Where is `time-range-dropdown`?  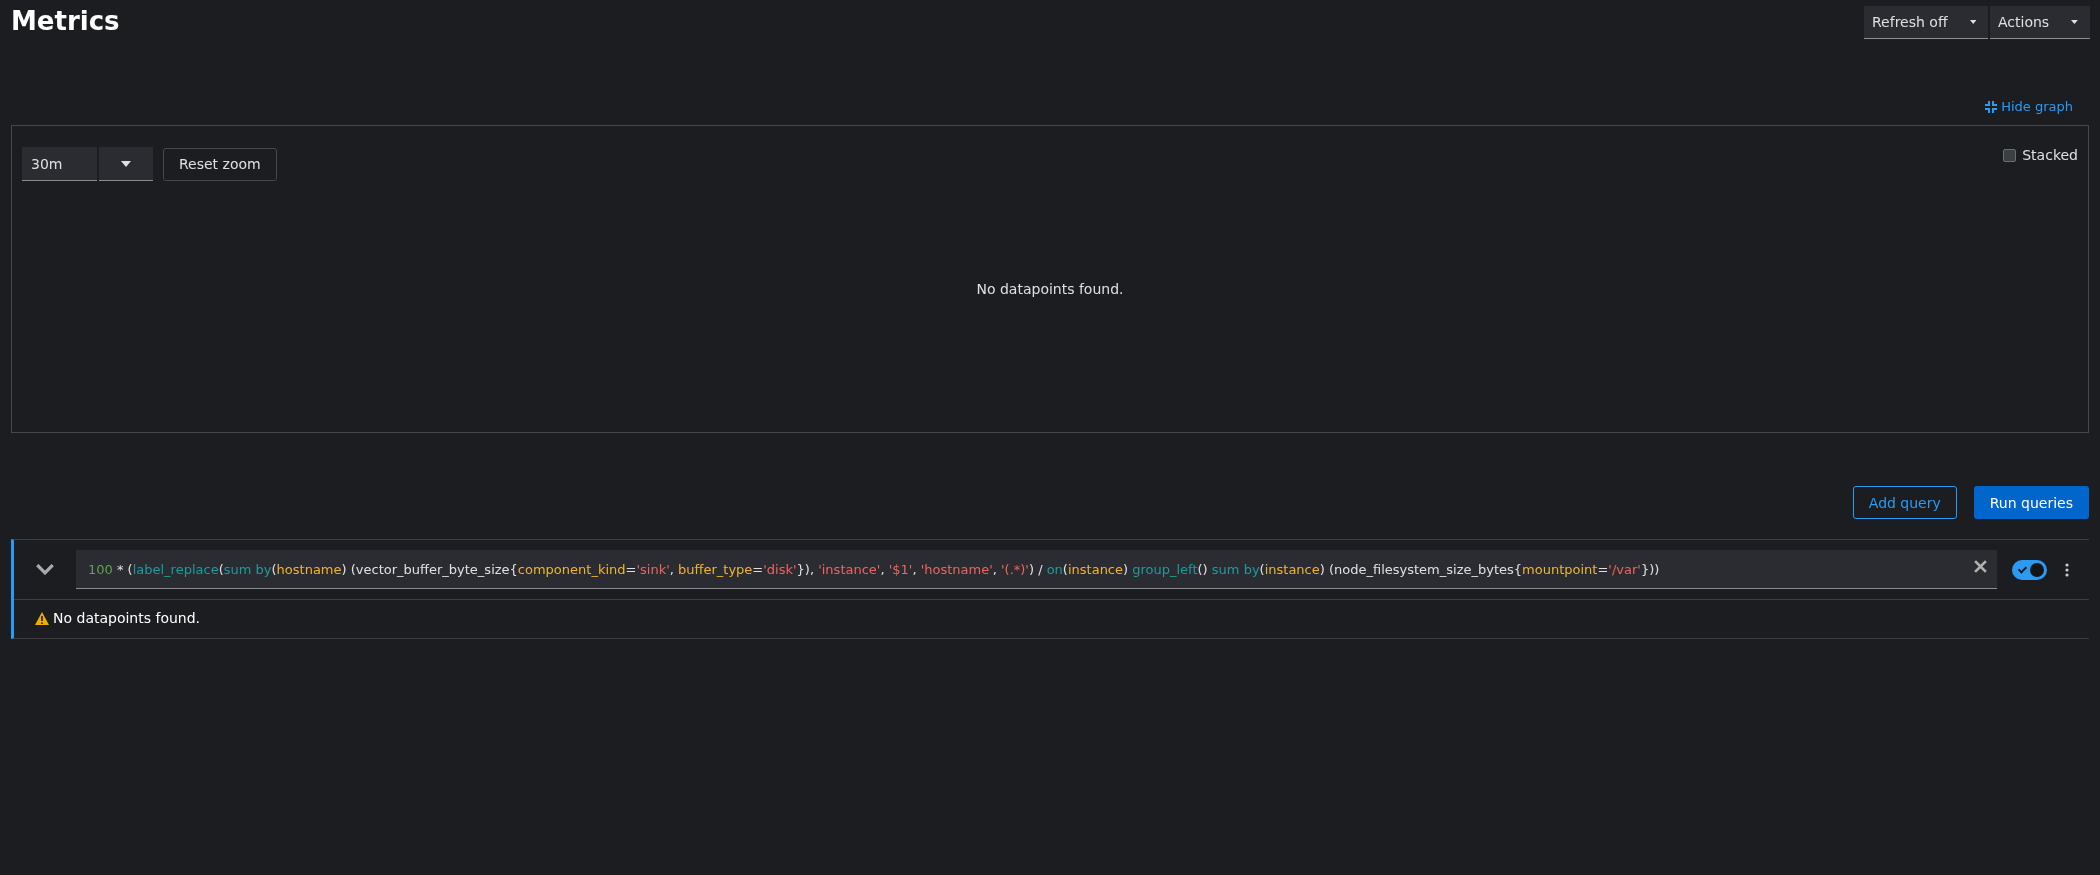 time-range-dropdown is located at coordinates (126, 164).